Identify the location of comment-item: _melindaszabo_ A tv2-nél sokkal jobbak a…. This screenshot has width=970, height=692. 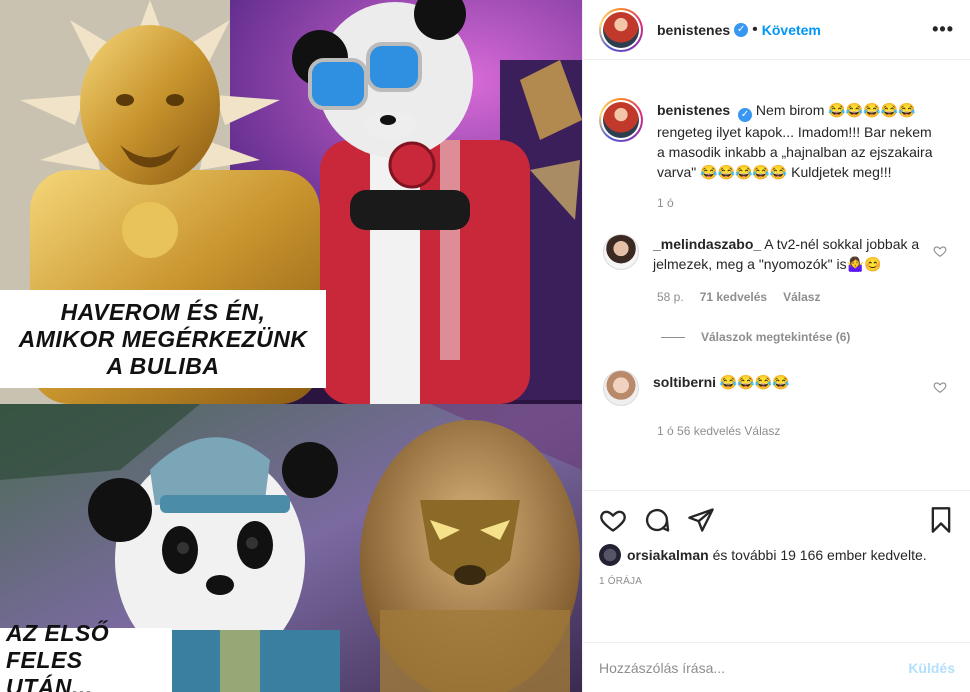
(777, 254).